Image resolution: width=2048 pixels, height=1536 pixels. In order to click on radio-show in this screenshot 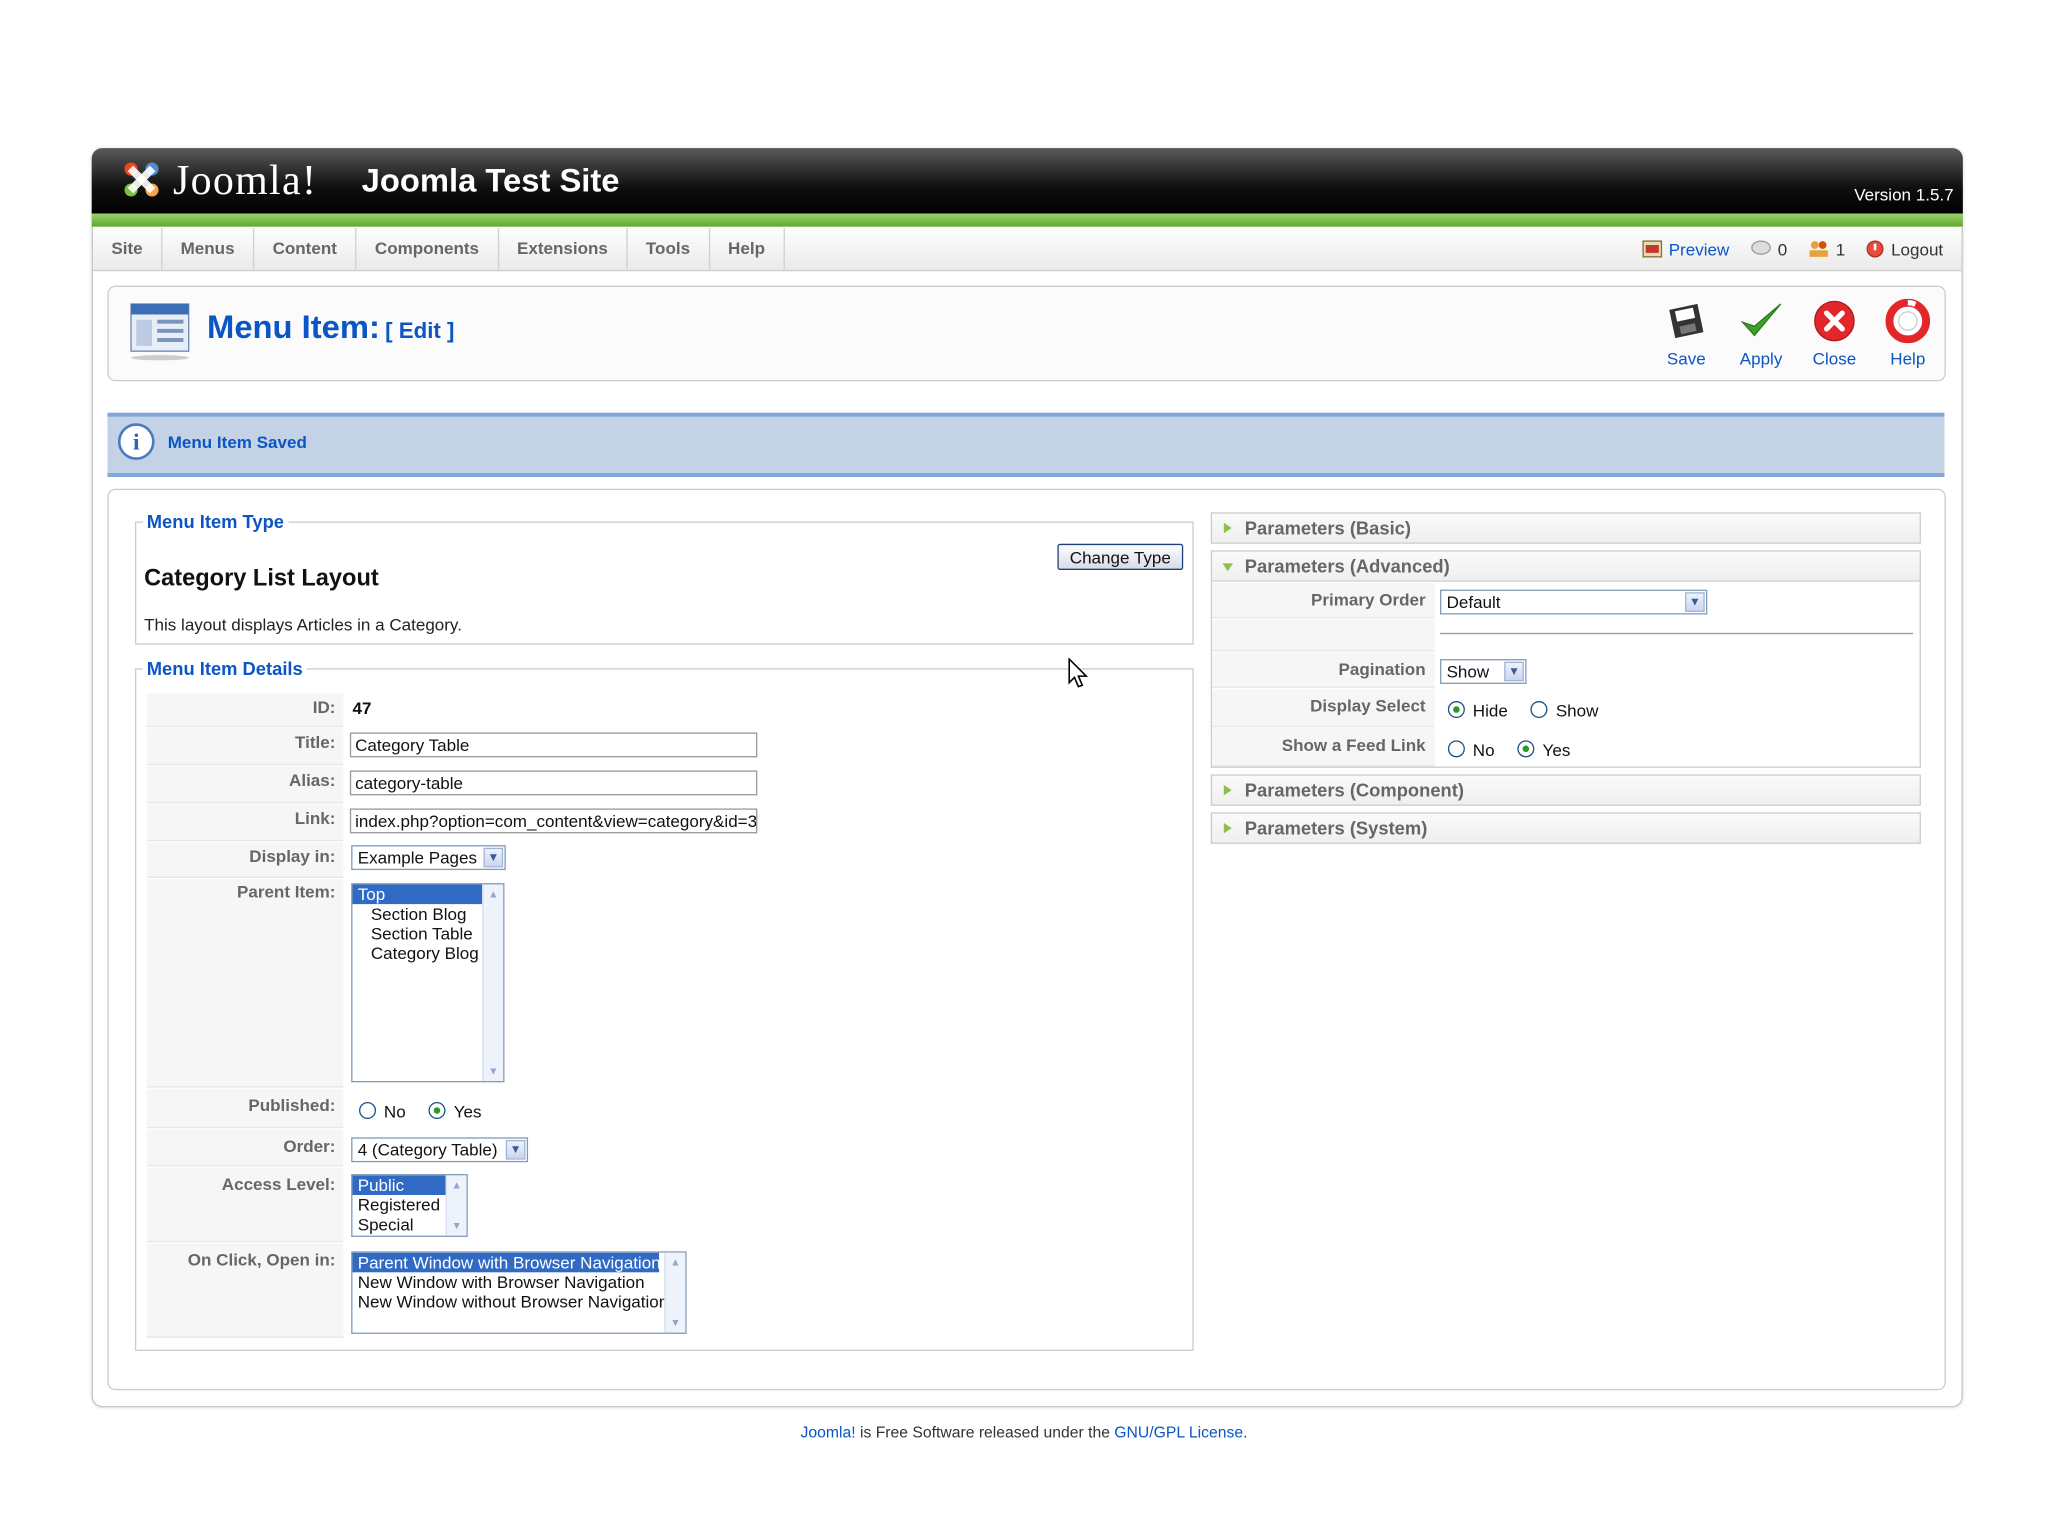, I will do `click(1539, 710)`.